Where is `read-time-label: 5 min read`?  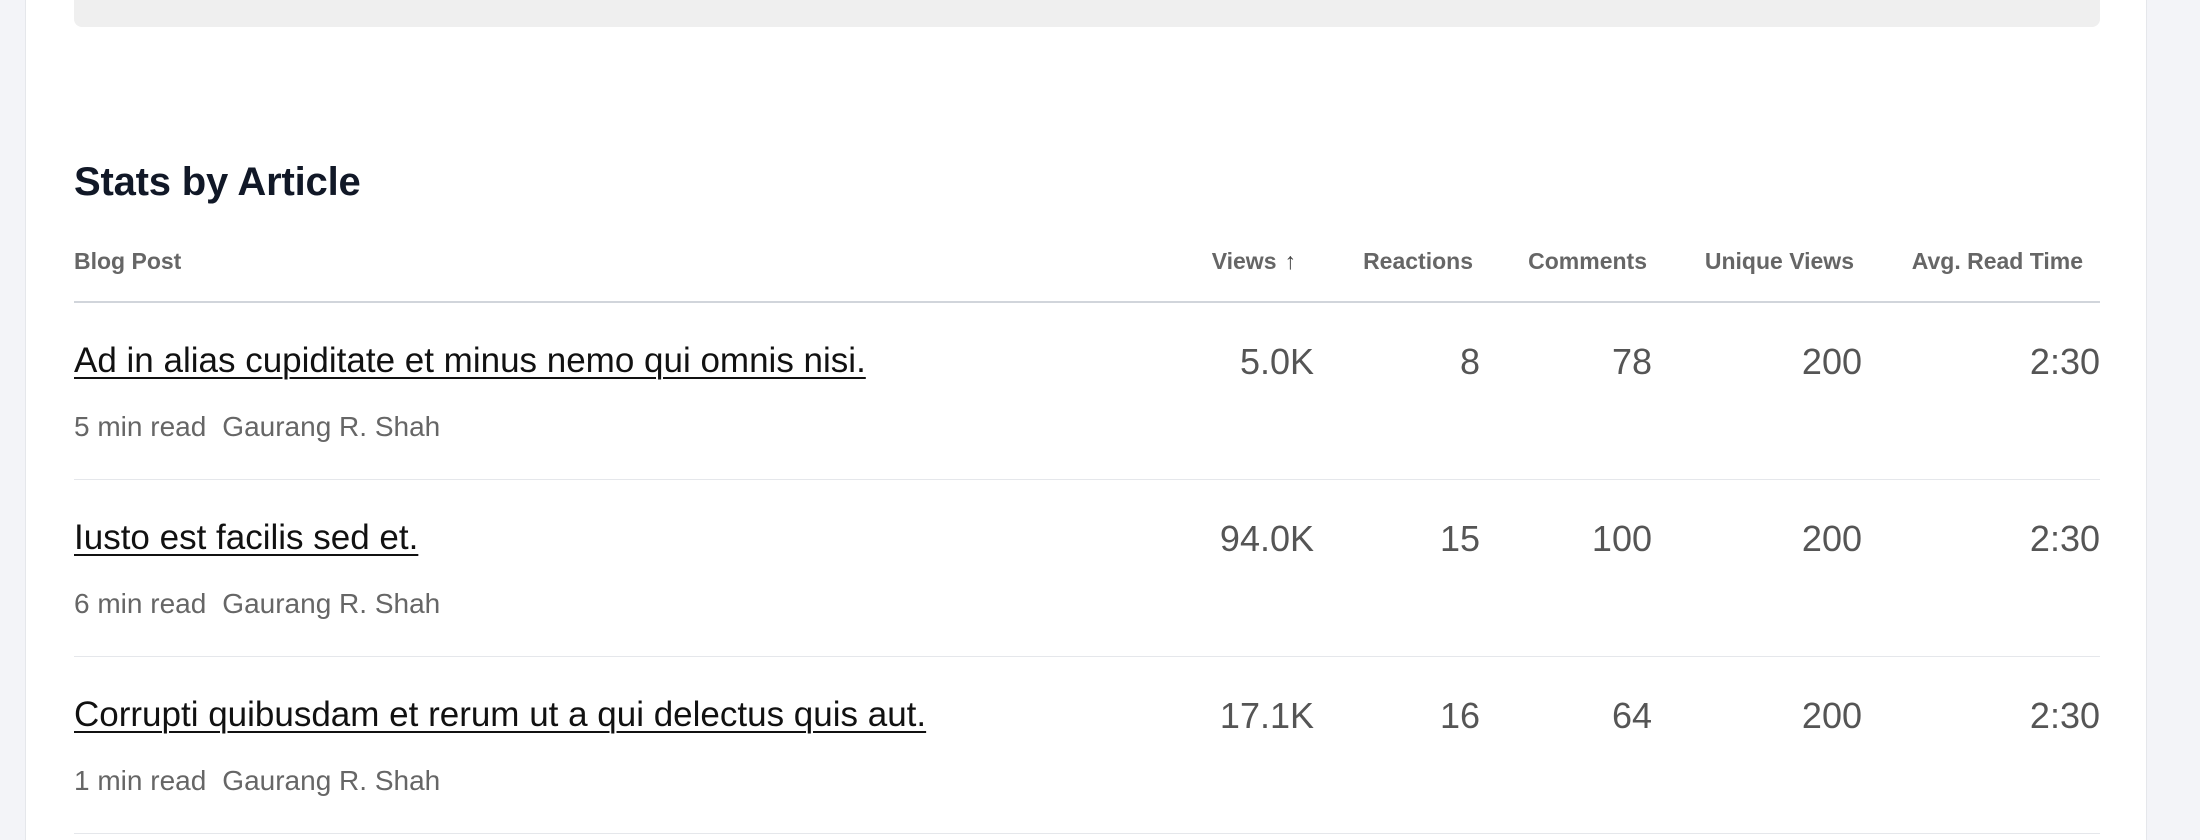 read-time-label: 5 min read is located at coordinates (140, 426).